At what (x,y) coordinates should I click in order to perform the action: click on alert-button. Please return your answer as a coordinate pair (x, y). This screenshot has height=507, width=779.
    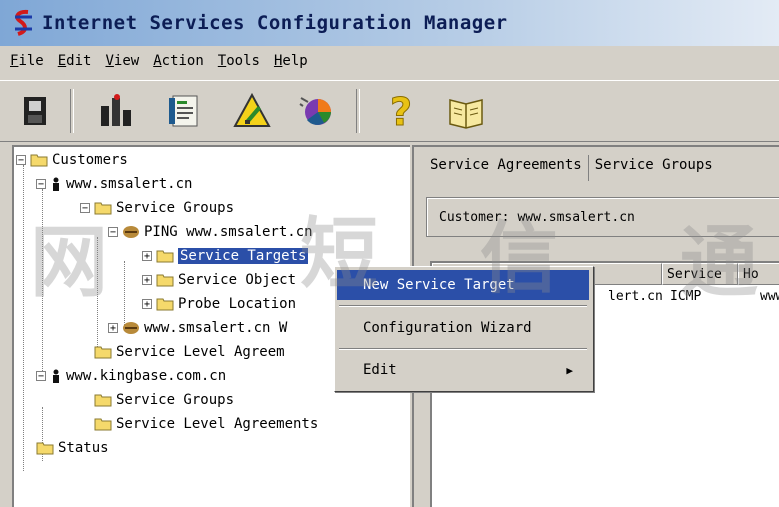
    Looking at the image, I should click on (252, 111).